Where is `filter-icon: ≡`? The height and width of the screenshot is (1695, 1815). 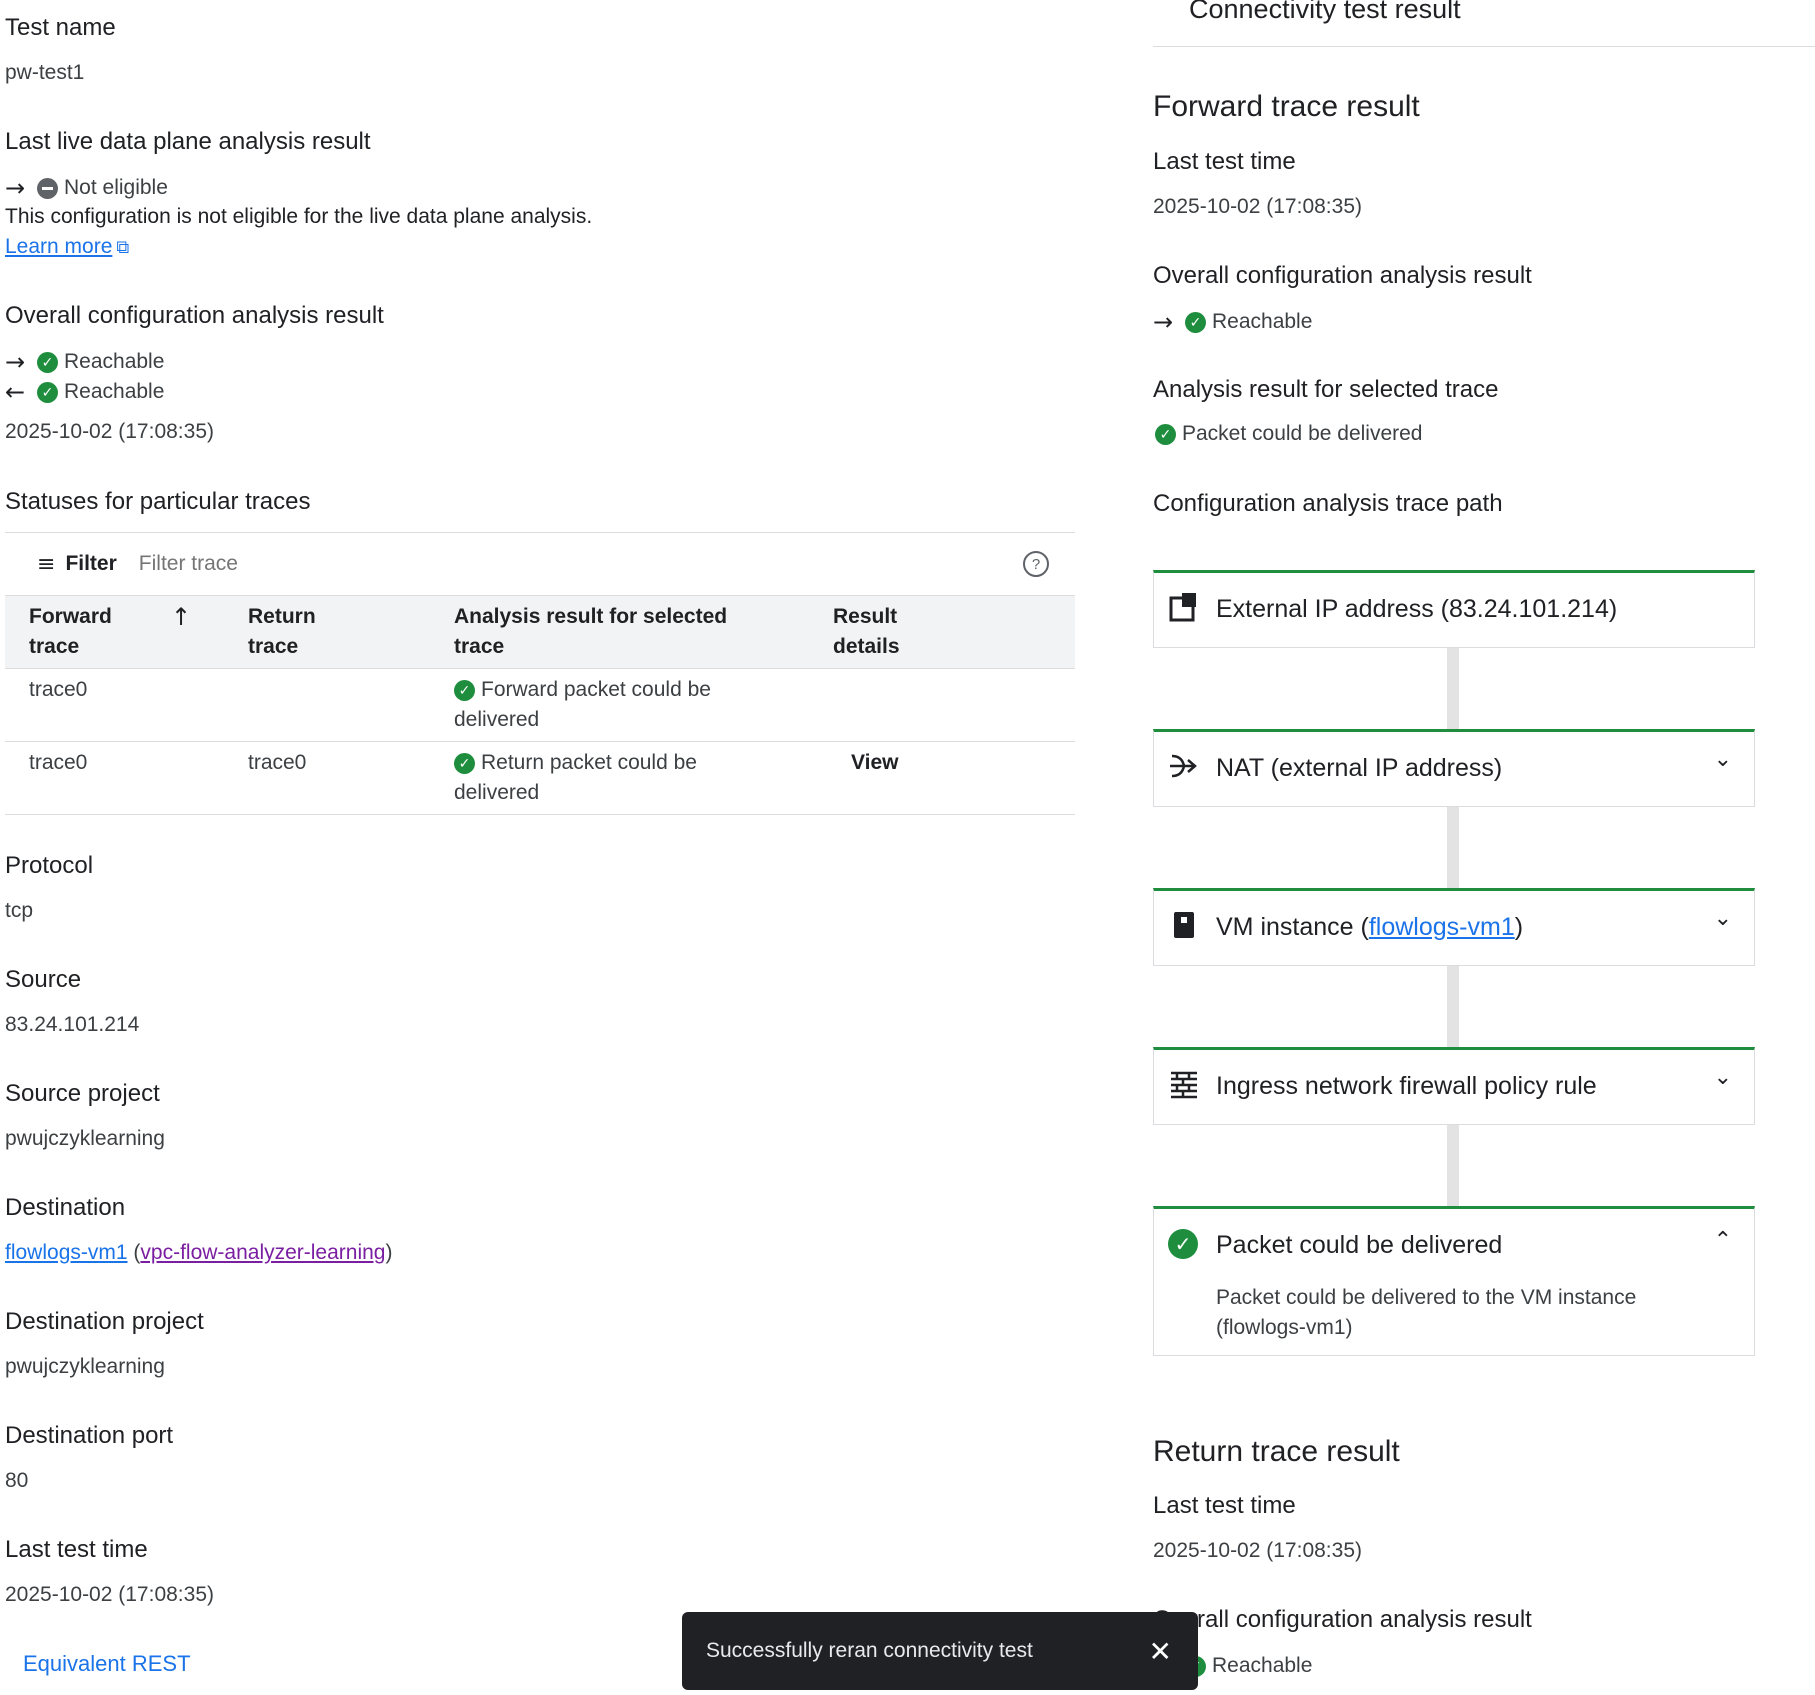
filter-icon: ≡ is located at coordinates (46, 564).